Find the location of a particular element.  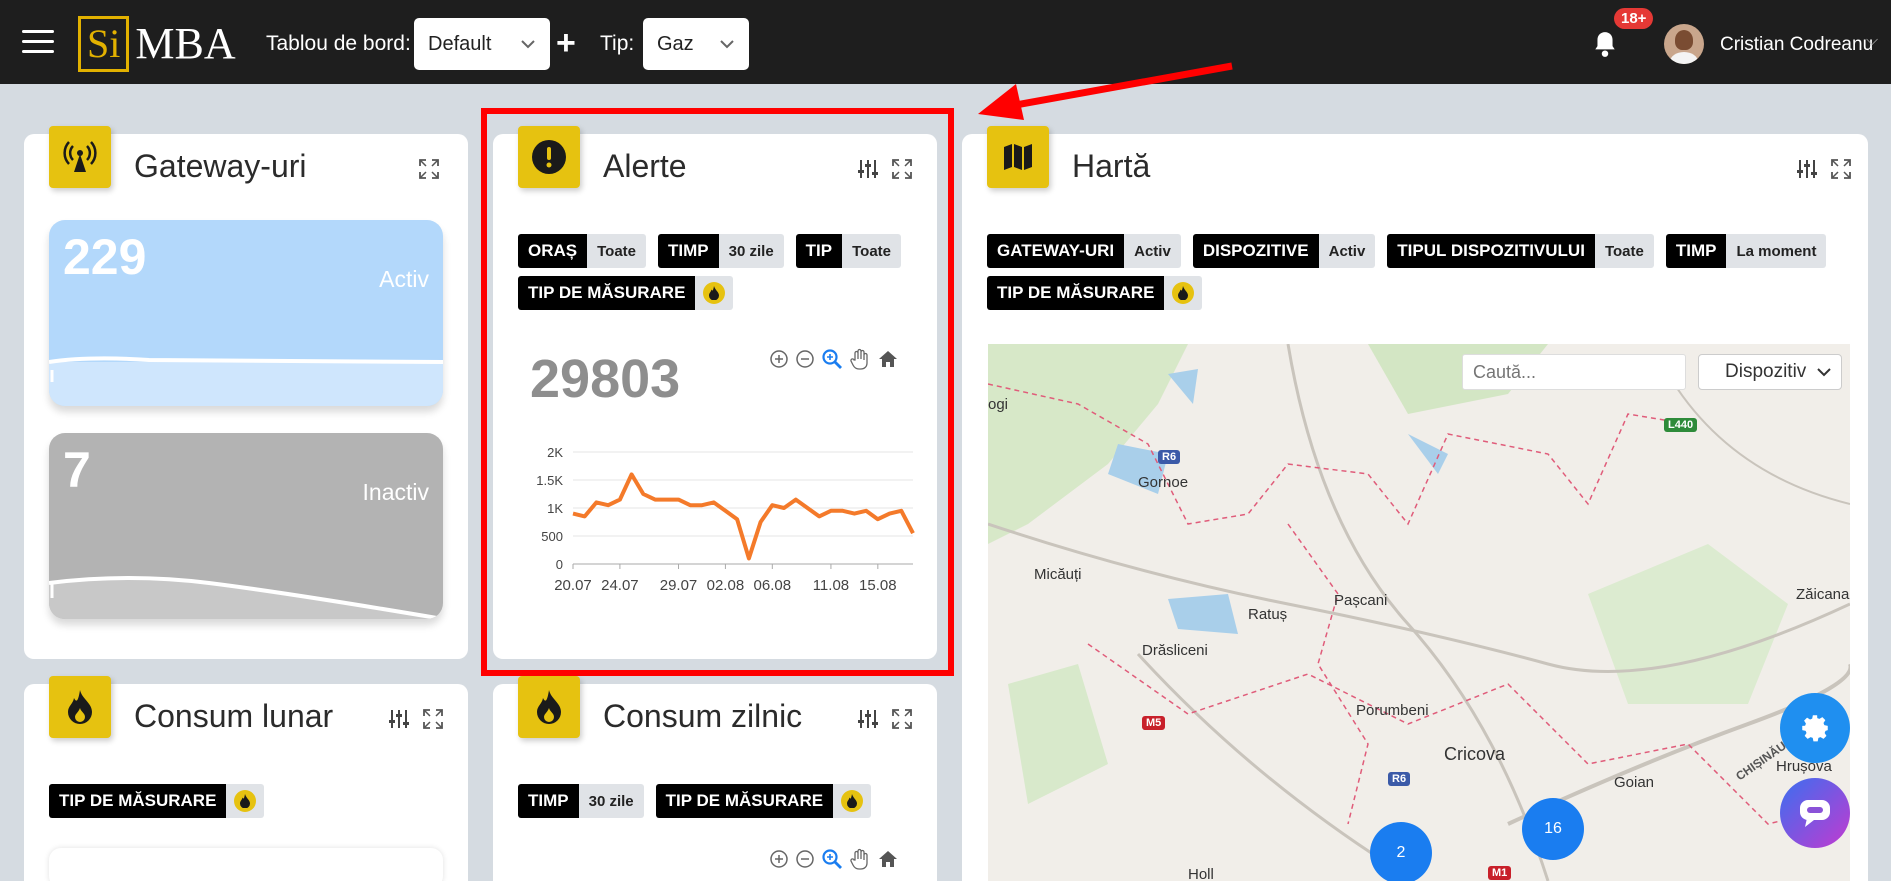

map-filter-select: Dispozitiv is located at coordinates (1770, 372).